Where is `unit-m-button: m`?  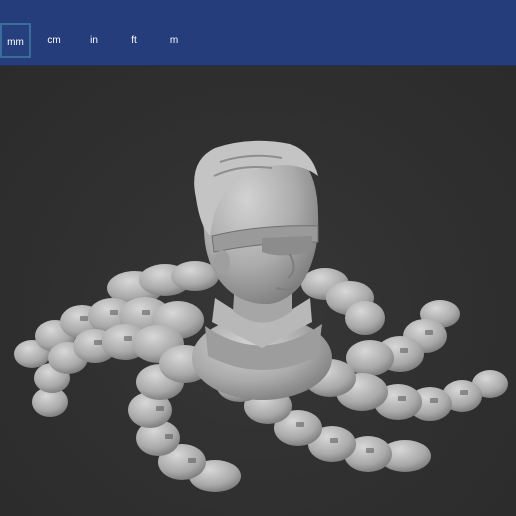
unit-m-button: m is located at coordinates (174, 40).